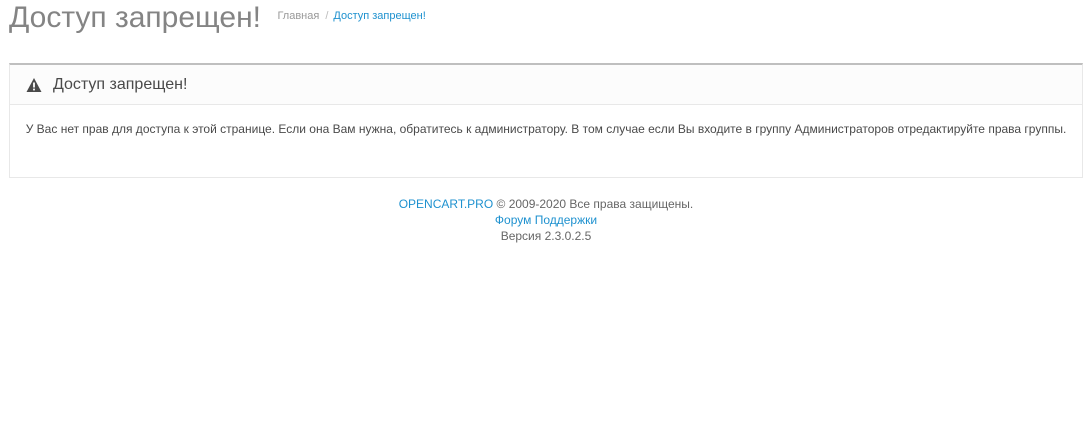 The width and height of the screenshot is (1084, 441). Describe the element at coordinates (546, 236) in the screenshot. I see `version-text: Версия 2.3.0.2.5` at that location.